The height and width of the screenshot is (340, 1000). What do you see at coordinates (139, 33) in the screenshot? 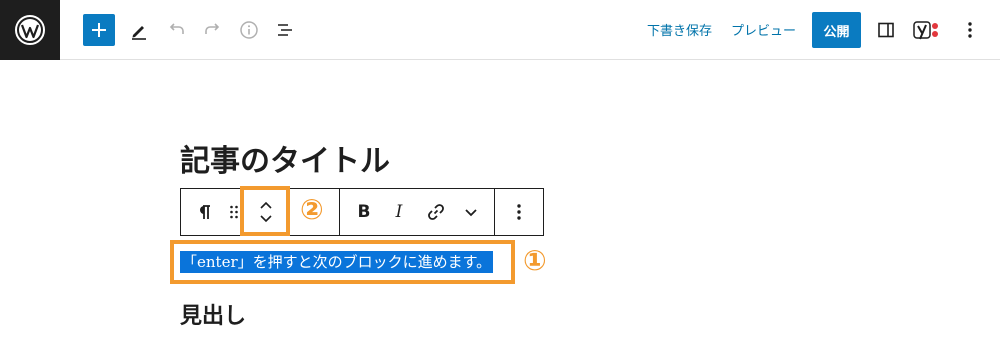
I see `pencil-icon` at bounding box center [139, 33].